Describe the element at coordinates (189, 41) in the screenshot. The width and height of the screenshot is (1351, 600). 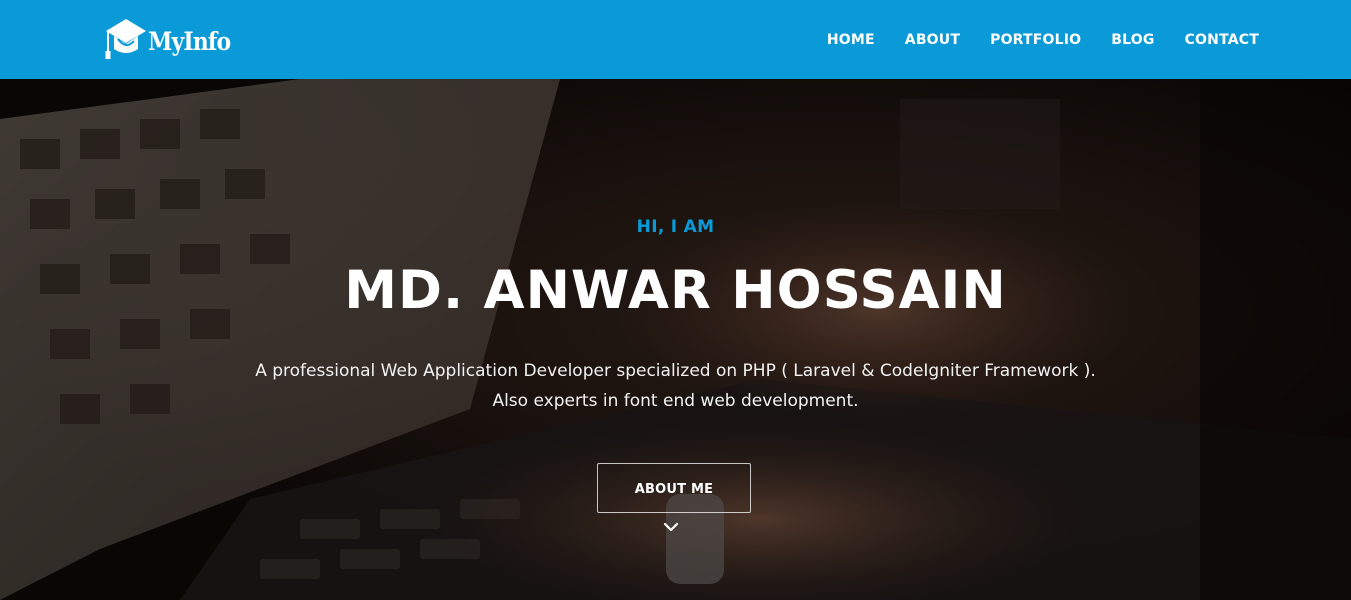
I see `brand-name: MyInfo` at that location.